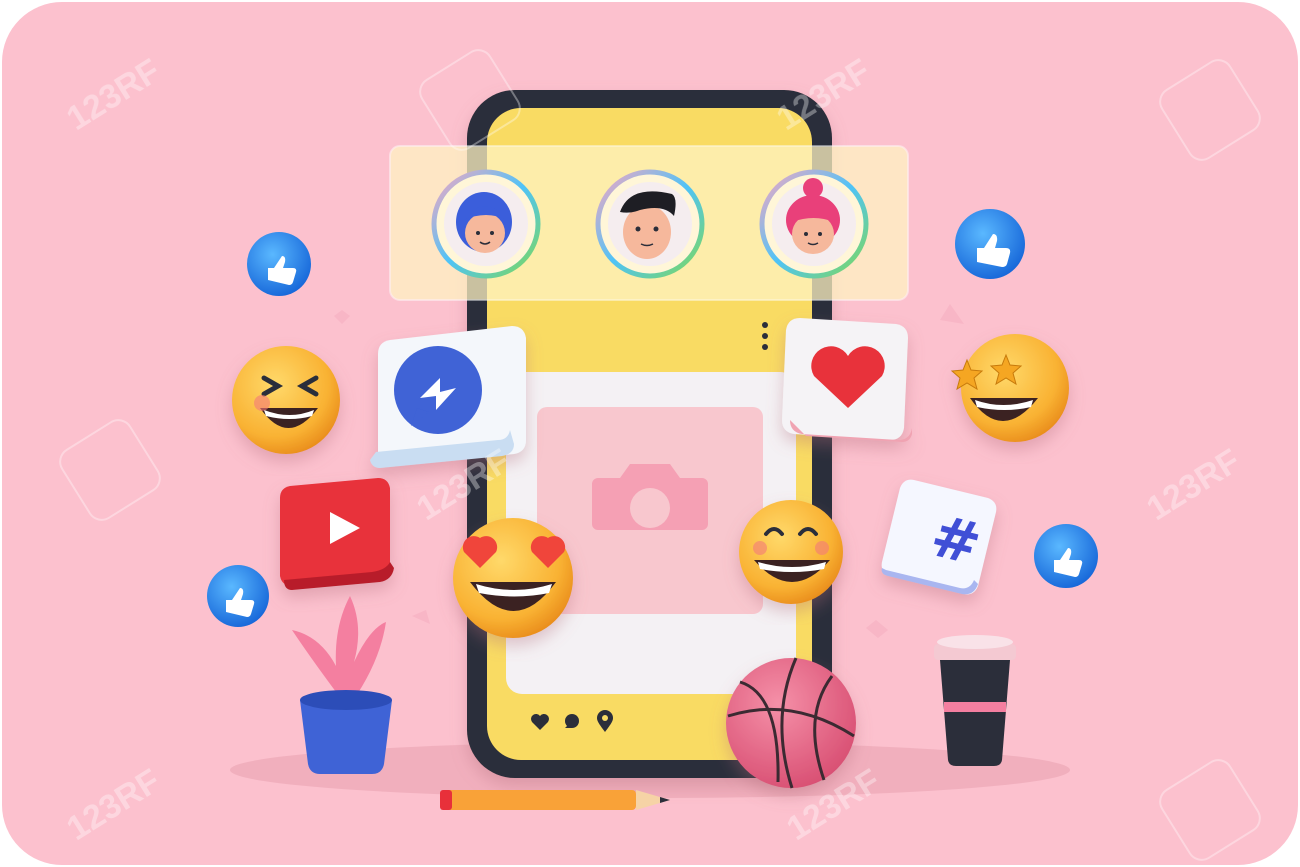 Image resolution: width=1300 pixels, height=867 pixels. What do you see at coordinates (791, 723) in the screenshot?
I see `basketball-icon` at bounding box center [791, 723].